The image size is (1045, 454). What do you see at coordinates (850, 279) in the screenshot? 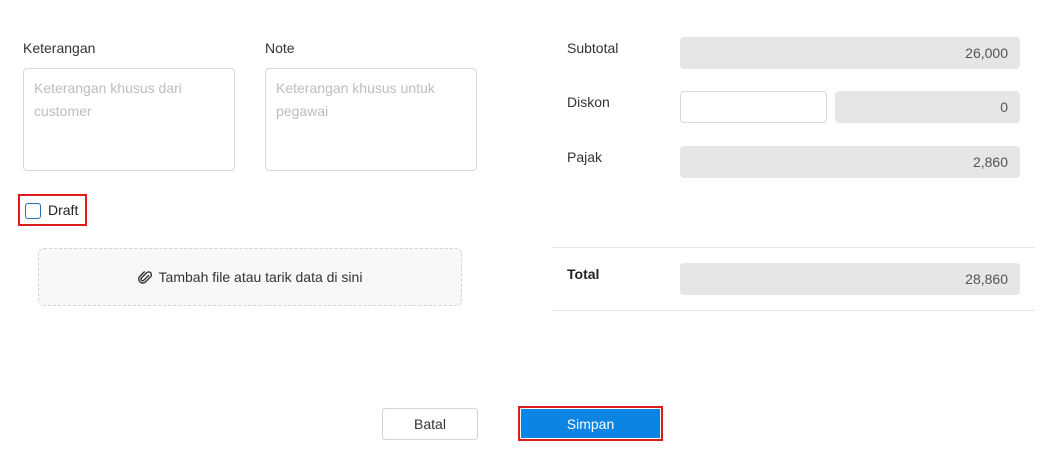
I see `total-field: 28,860` at bounding box center [850, 279].